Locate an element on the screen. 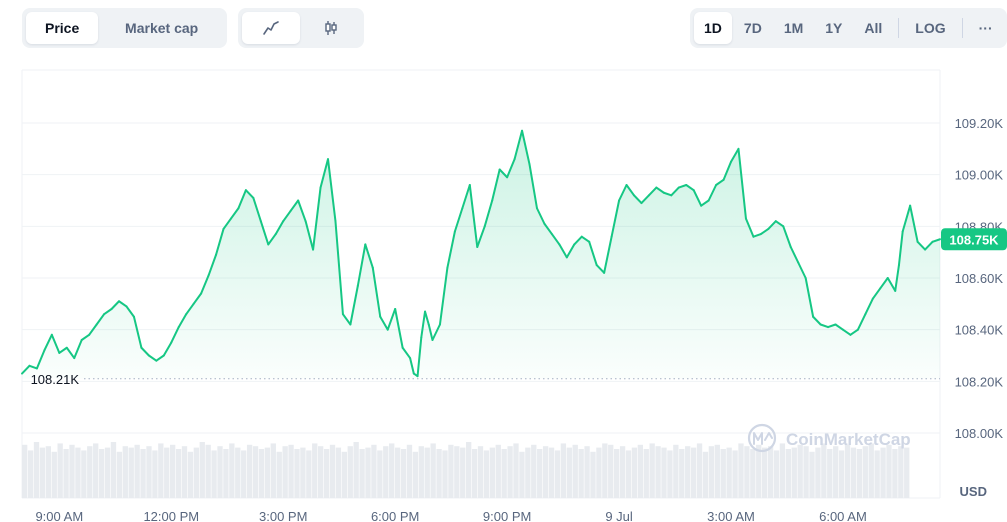 This screenshot has height=522, width=1007. x-tick-label: 9:00 AM is located at coordinates (59, 515).